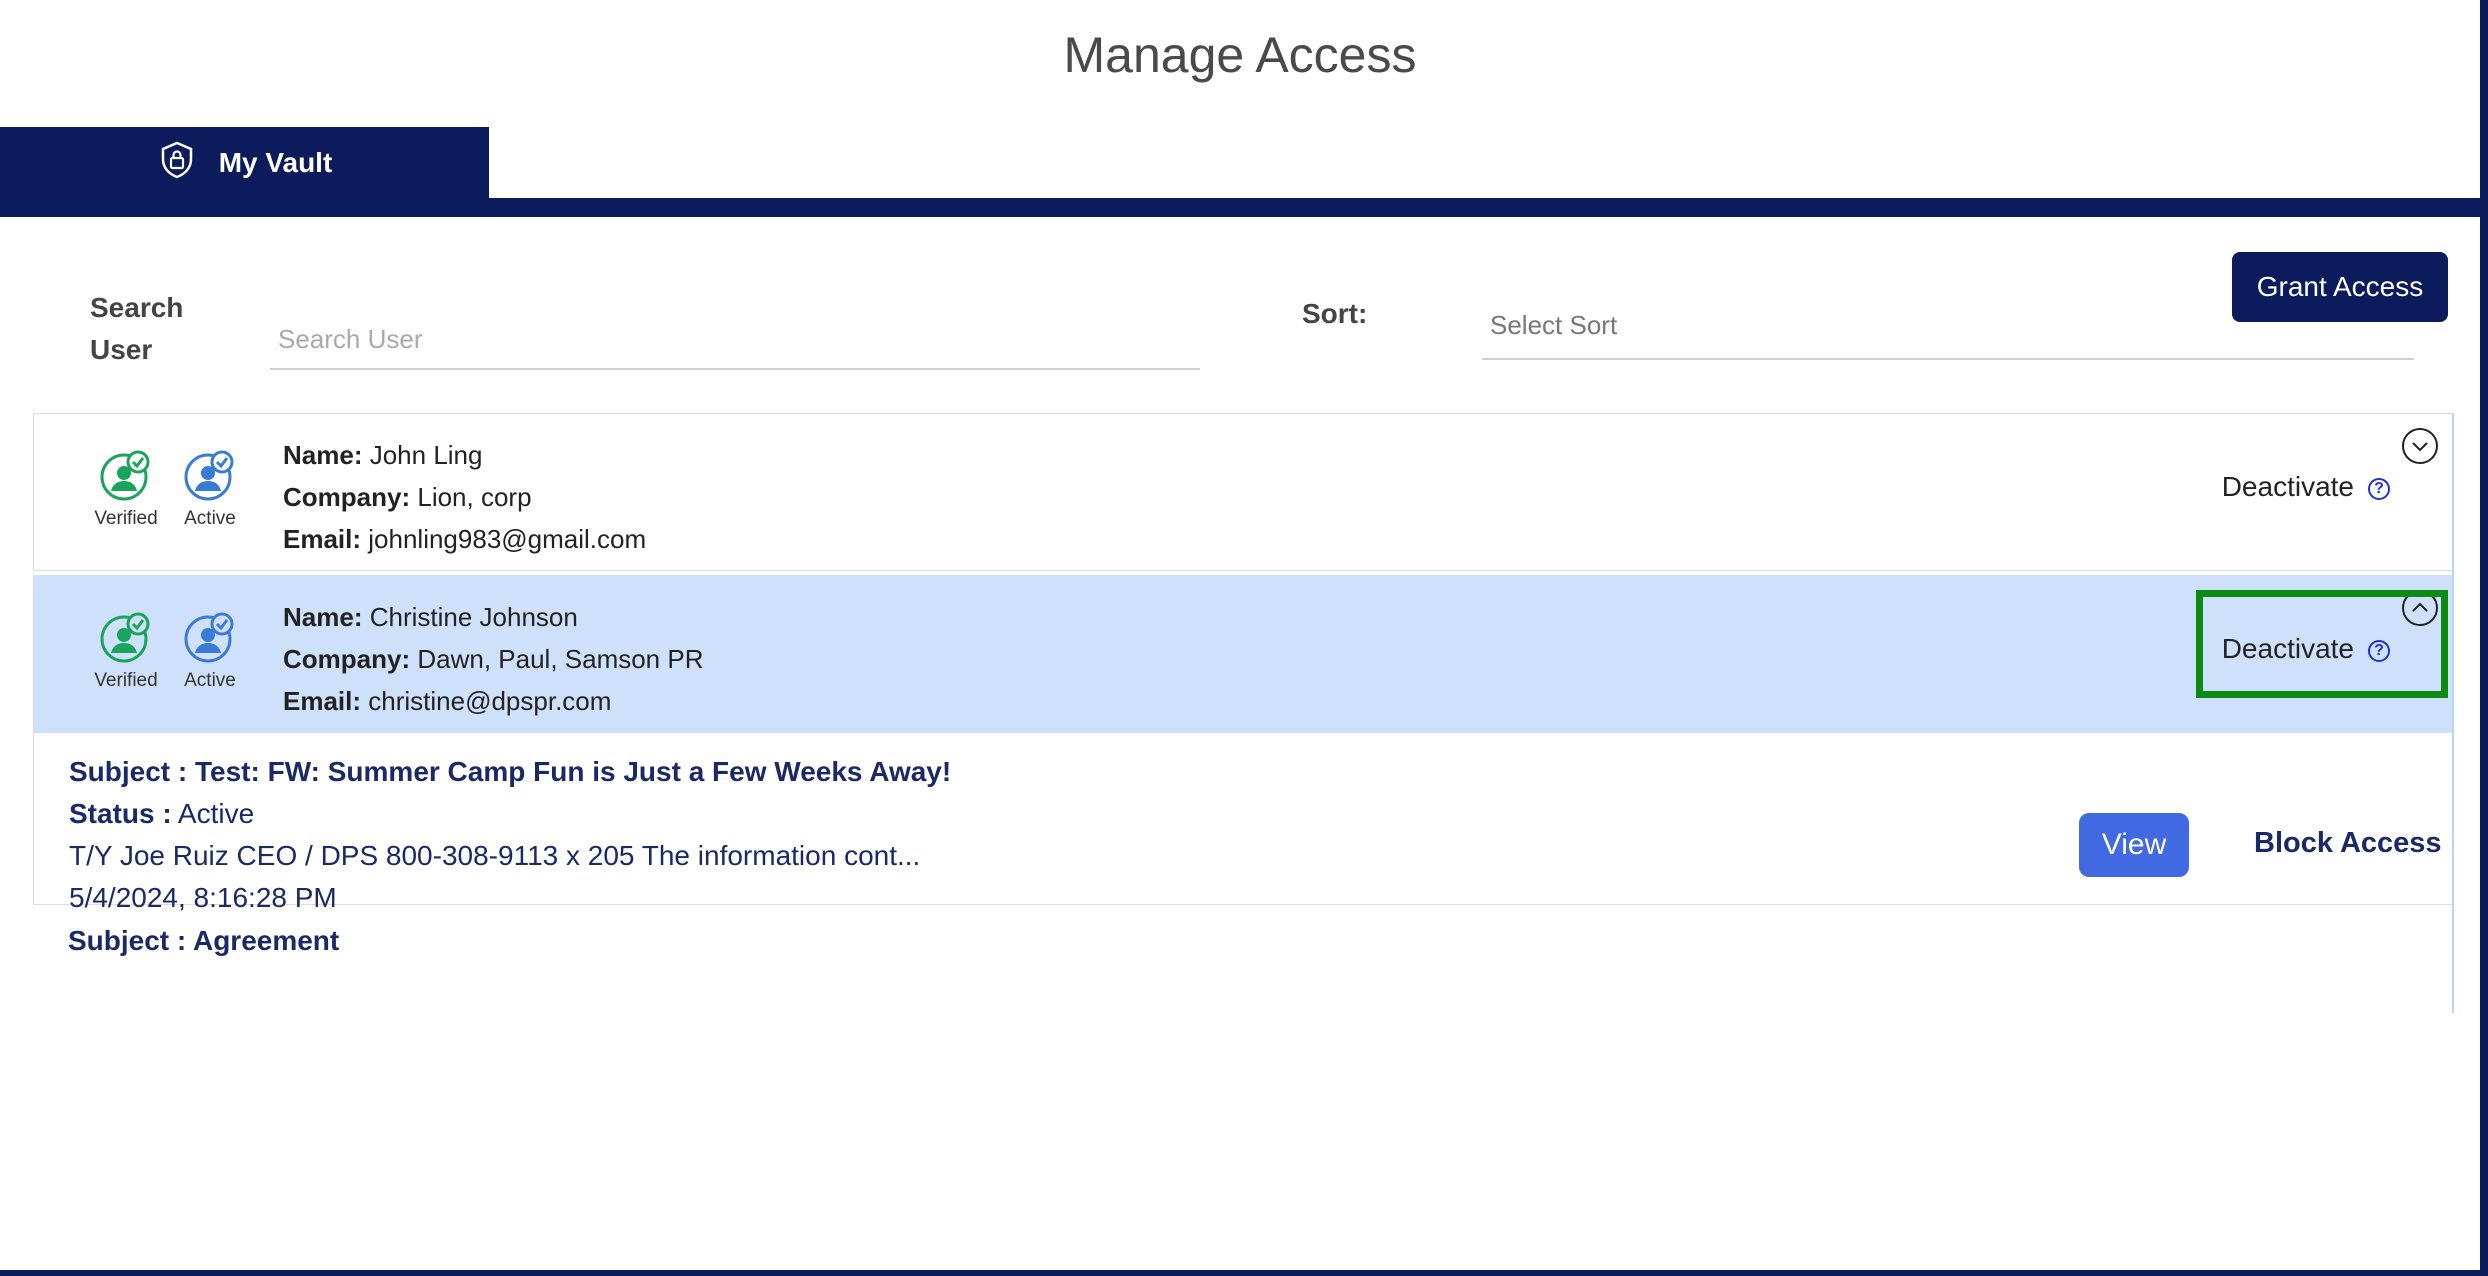  Describe the element at coordinates (2453, 713) in the screenshot. I see `list-scroll-rule` at that location.